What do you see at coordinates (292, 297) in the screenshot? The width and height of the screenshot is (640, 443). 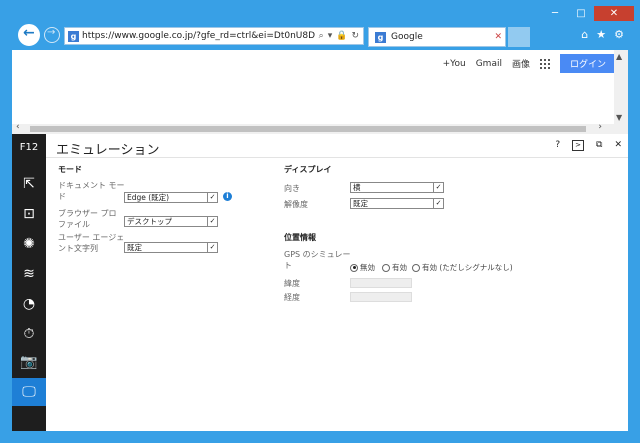 I see `longitude-label: 経度` at bounding box center [292, 297].